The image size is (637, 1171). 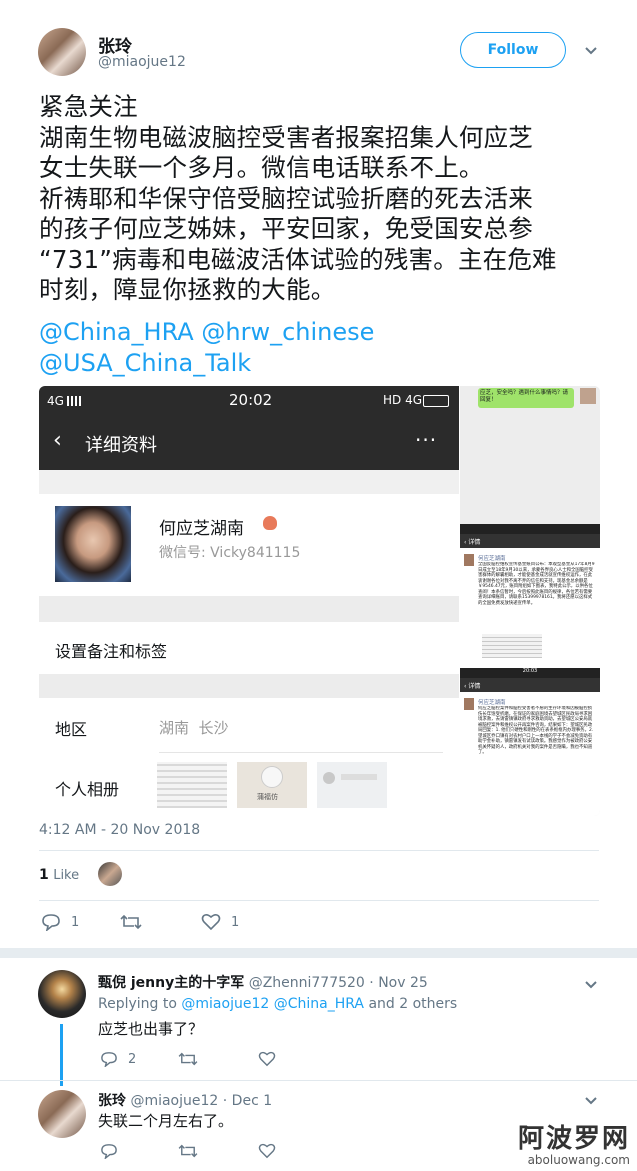 I want to click on wechat-id: 微信号: Vicky841115, so click(x=230, y=553).